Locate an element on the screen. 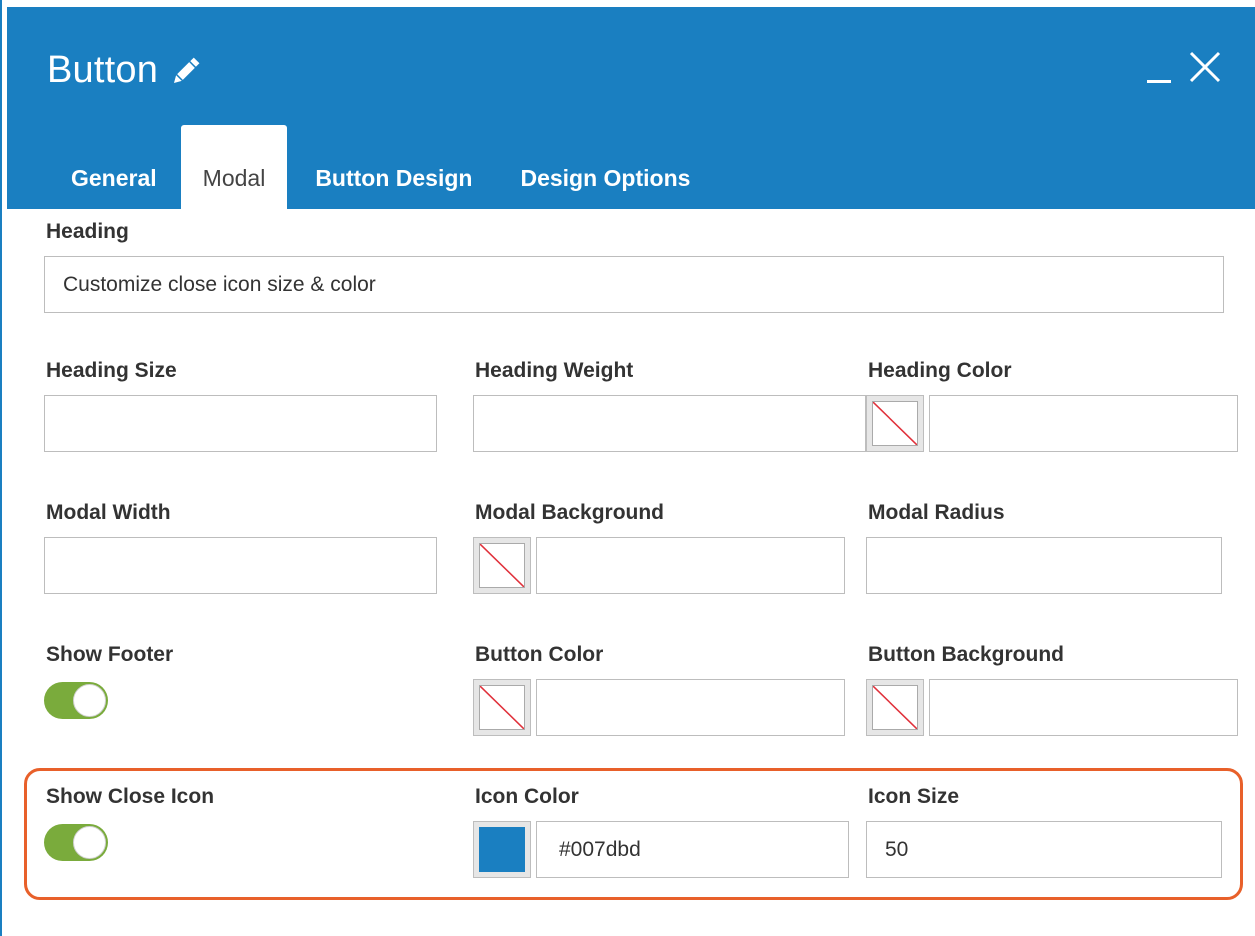 This screenshot has height=936, width=1255. modal-width-input is located at coordinates (240, 565).